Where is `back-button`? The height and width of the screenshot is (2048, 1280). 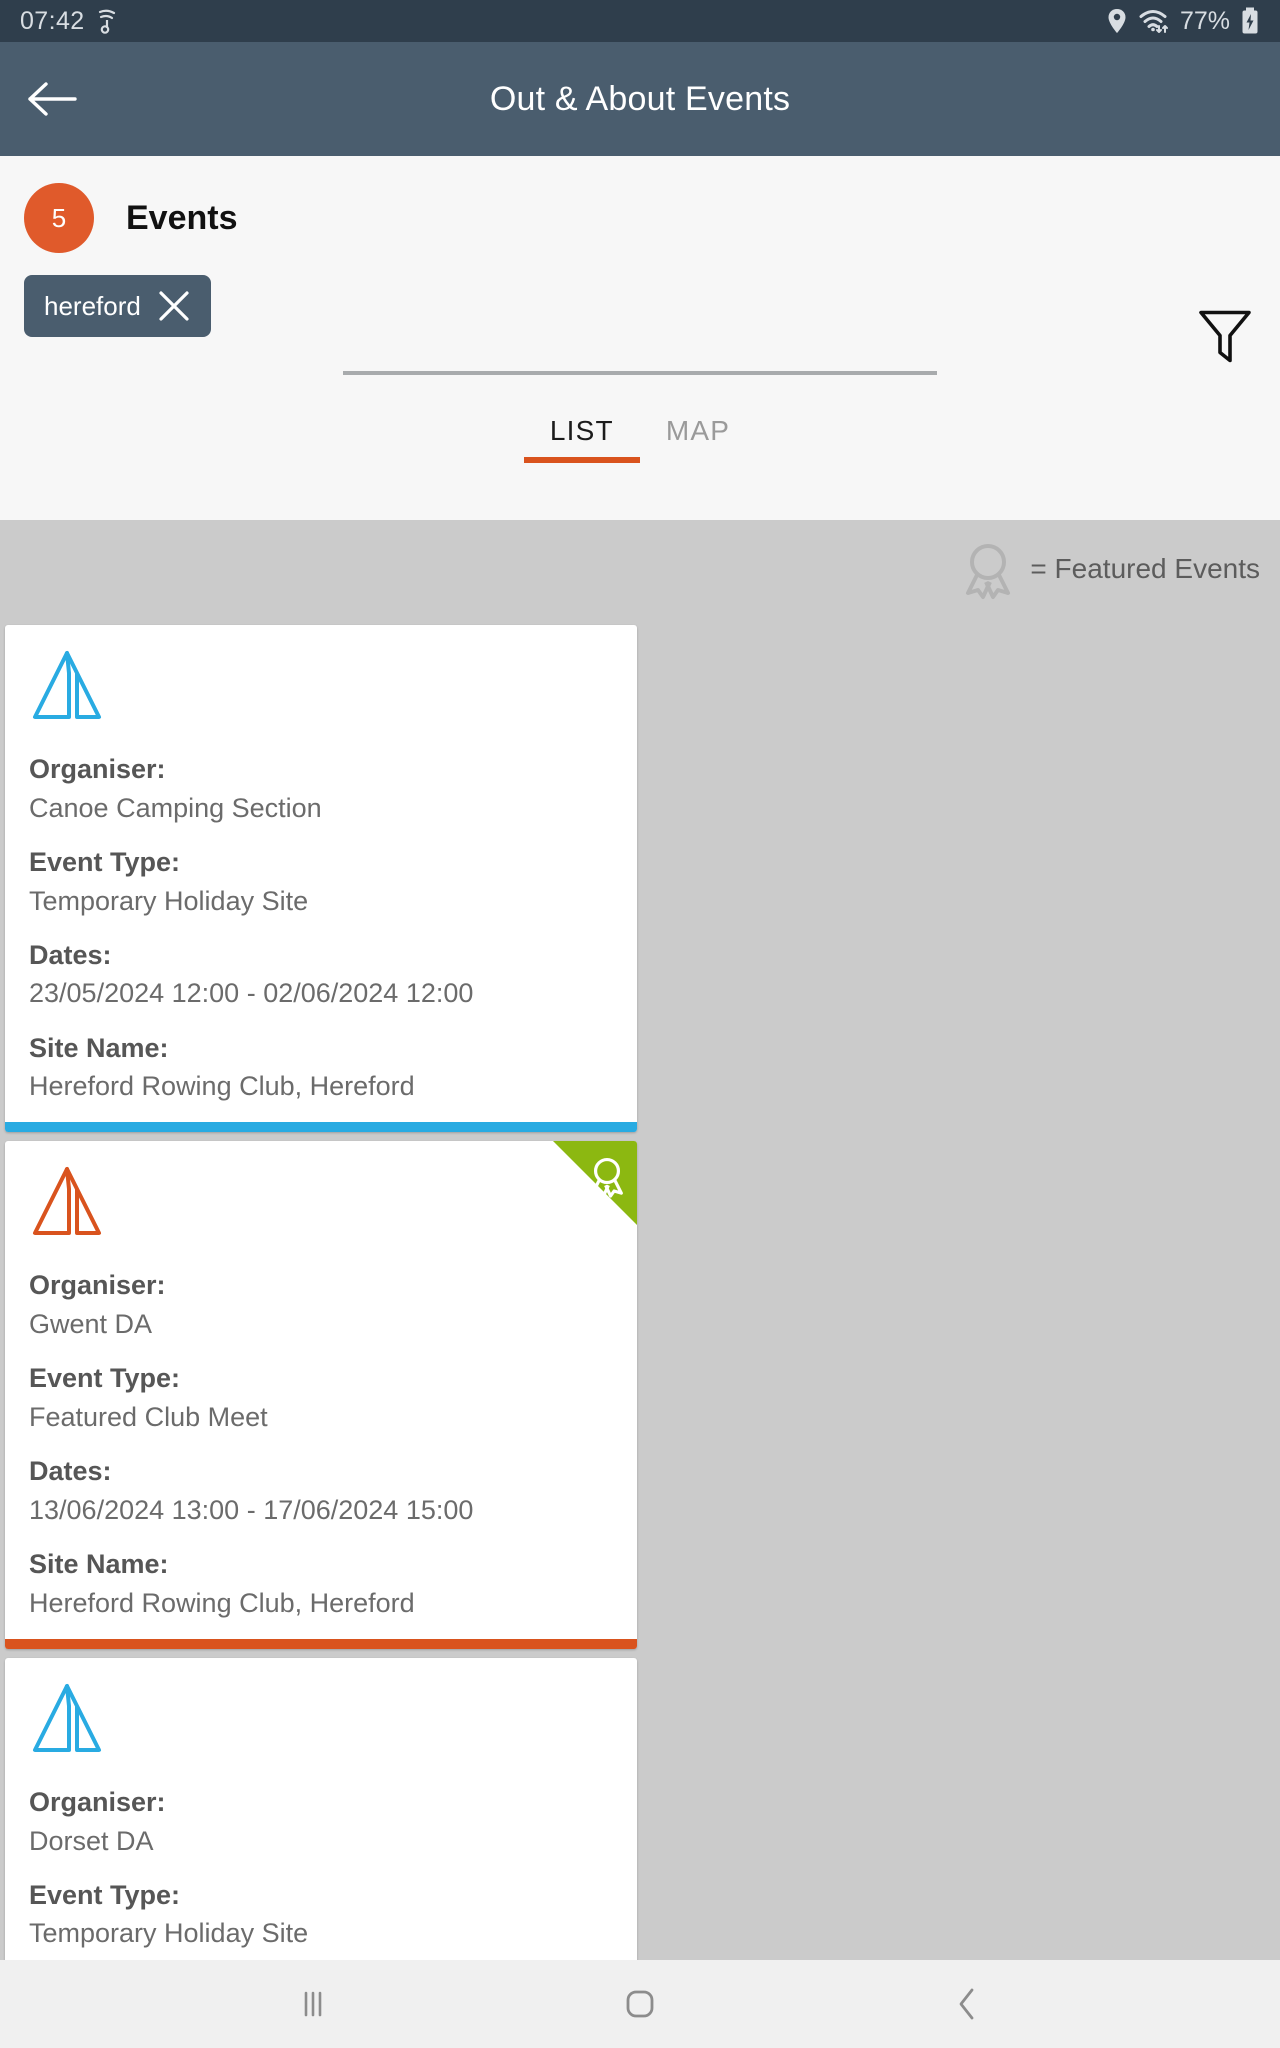 back-button is located at coordinates (52, 99).